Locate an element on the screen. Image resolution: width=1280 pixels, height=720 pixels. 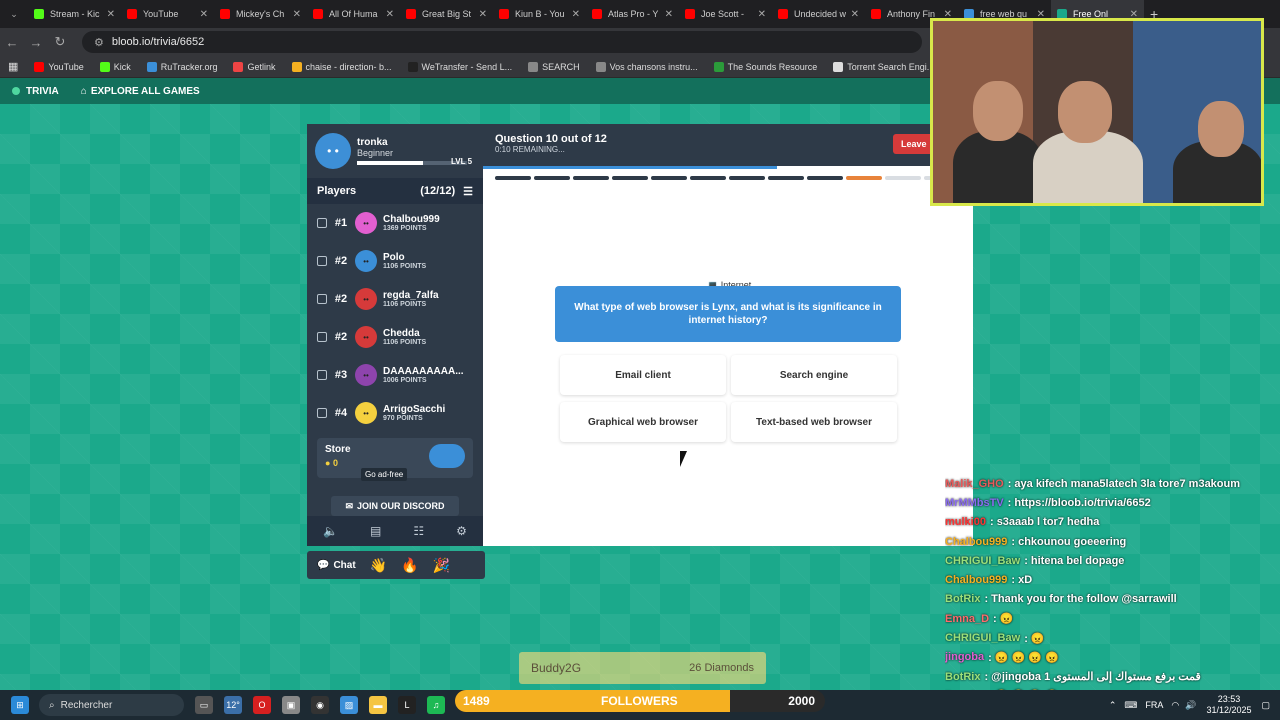
opera-icon: O is located at coordinates (262, 705).